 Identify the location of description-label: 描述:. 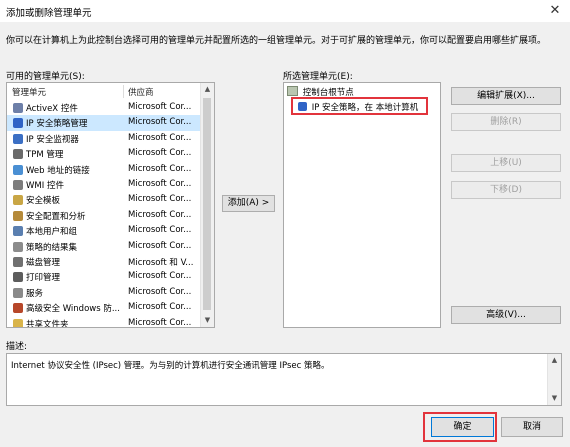
(17, 347).